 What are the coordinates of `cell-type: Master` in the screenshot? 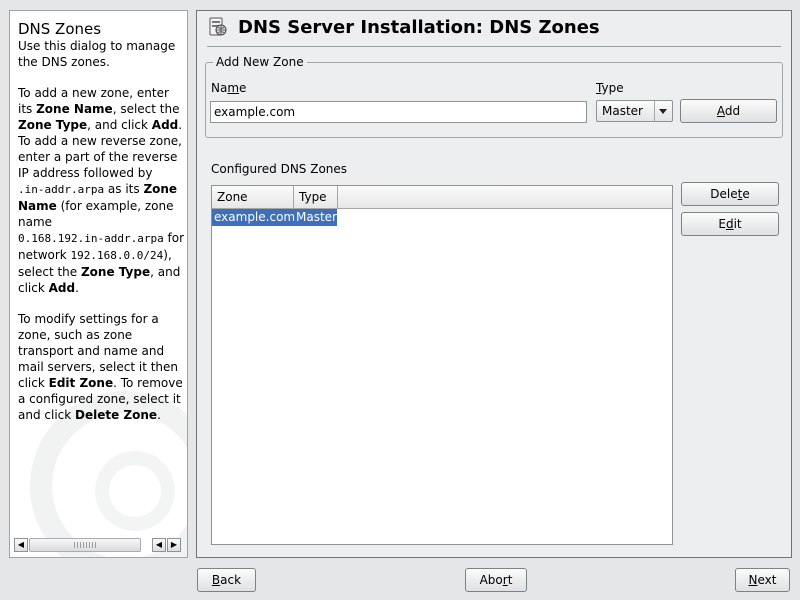 It's located at (316, 217).